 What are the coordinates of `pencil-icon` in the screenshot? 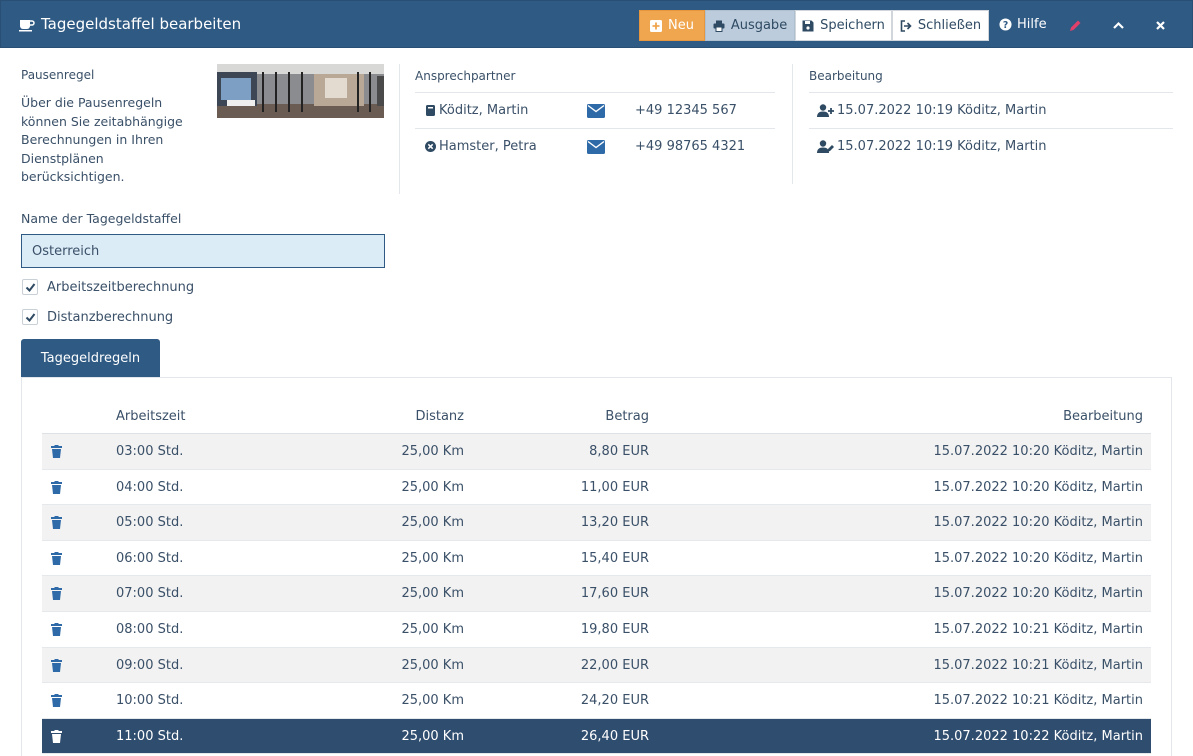 It's located at (1074, 25).